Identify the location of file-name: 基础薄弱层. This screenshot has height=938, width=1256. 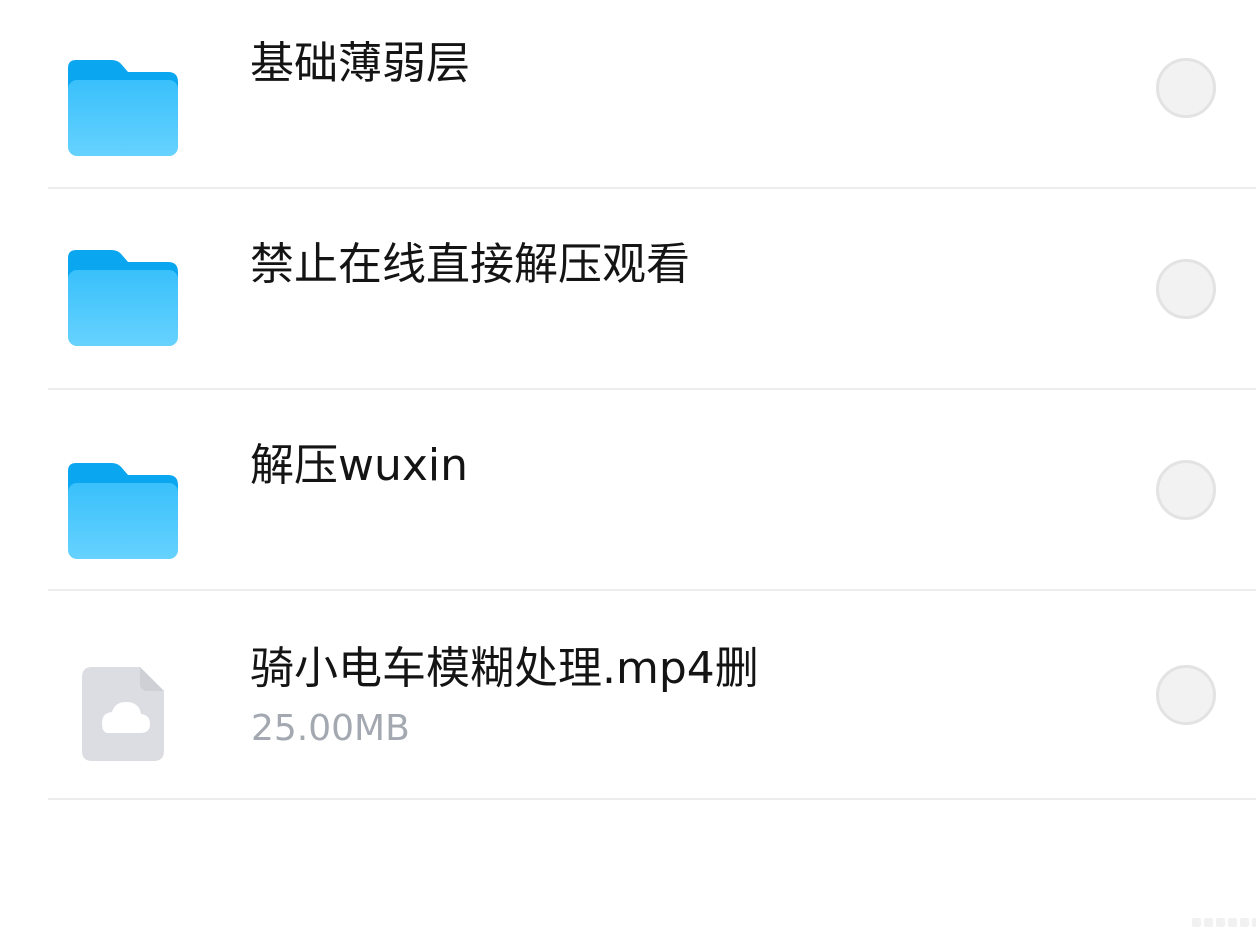
(360, 63).